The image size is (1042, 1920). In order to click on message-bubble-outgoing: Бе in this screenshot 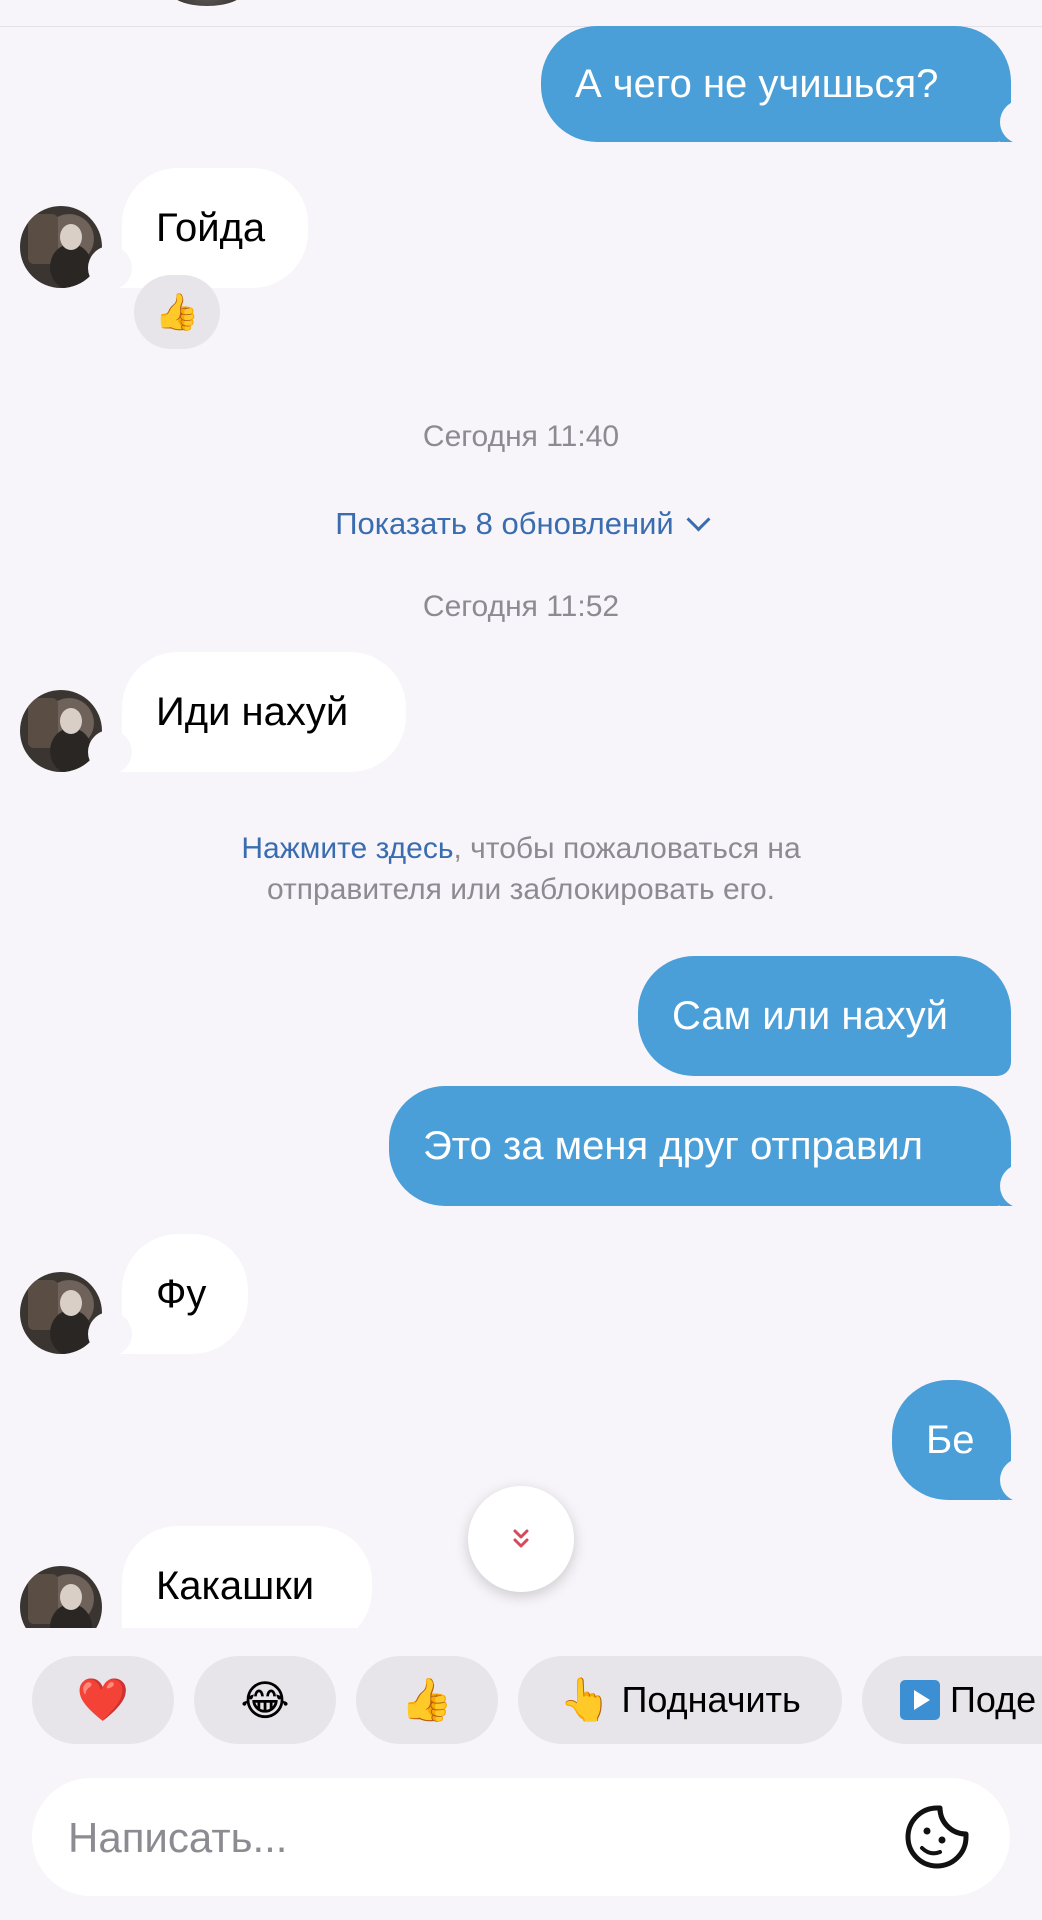, I will do `click(951, 1440)`.